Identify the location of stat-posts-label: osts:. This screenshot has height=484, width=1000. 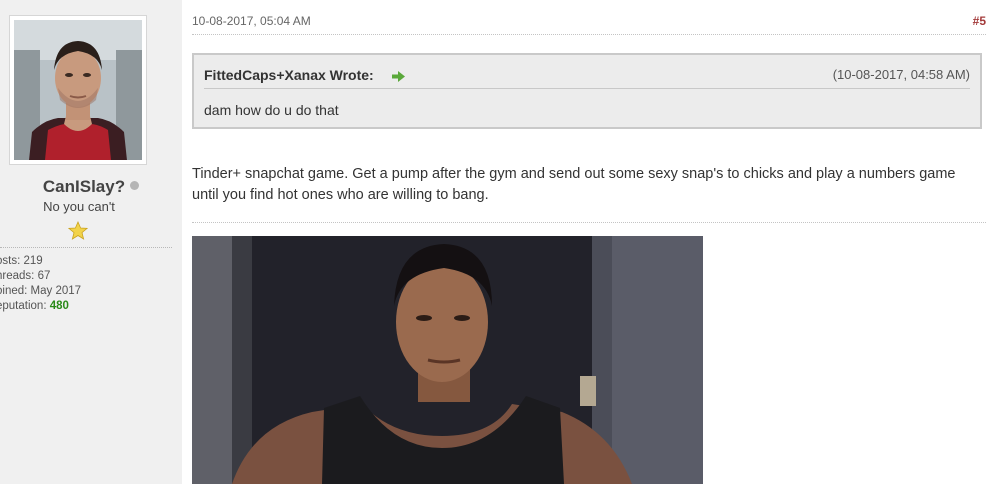
(10, 261).